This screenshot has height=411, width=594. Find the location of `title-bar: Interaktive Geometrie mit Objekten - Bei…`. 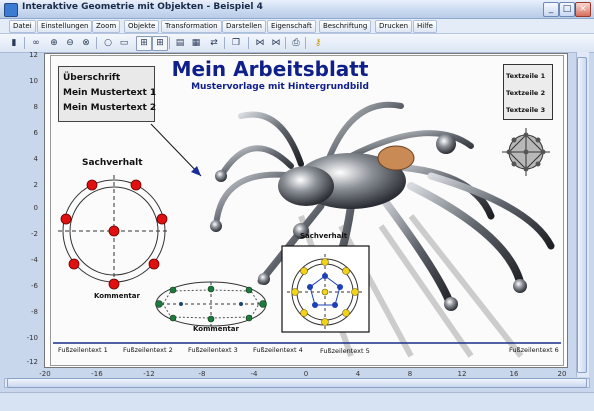

title-bar: Interaktive Geometrie mit Objekten - Bei… is located at coordinates (297, 9).